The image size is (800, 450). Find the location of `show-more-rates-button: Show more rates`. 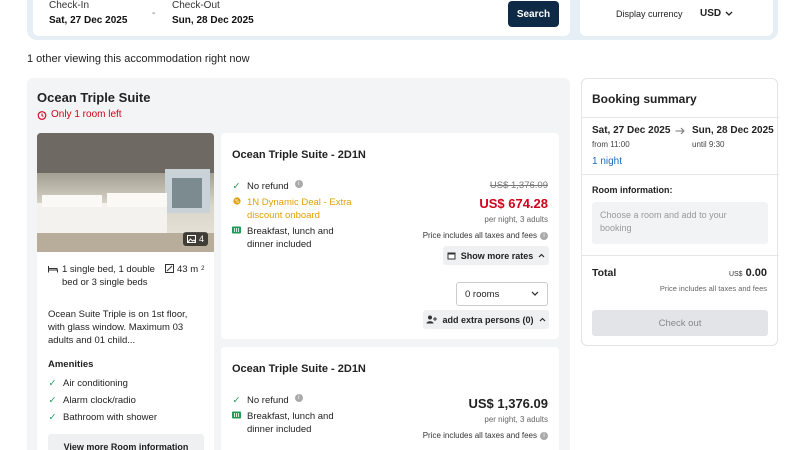

show-more-rates-button: Show more rates is located at coordinates (496, 255).